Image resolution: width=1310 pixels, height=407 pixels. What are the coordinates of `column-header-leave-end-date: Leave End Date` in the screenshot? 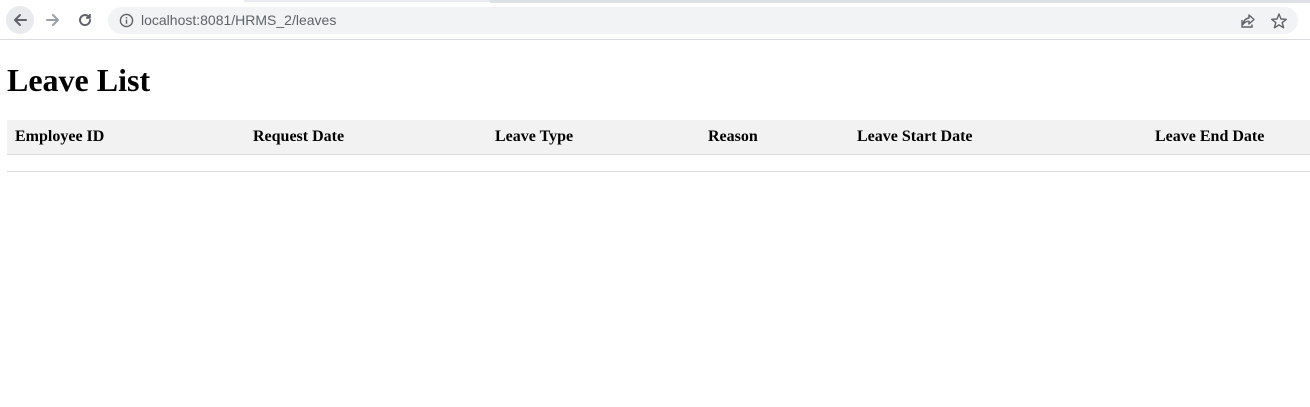 It's located at (1228, 137).